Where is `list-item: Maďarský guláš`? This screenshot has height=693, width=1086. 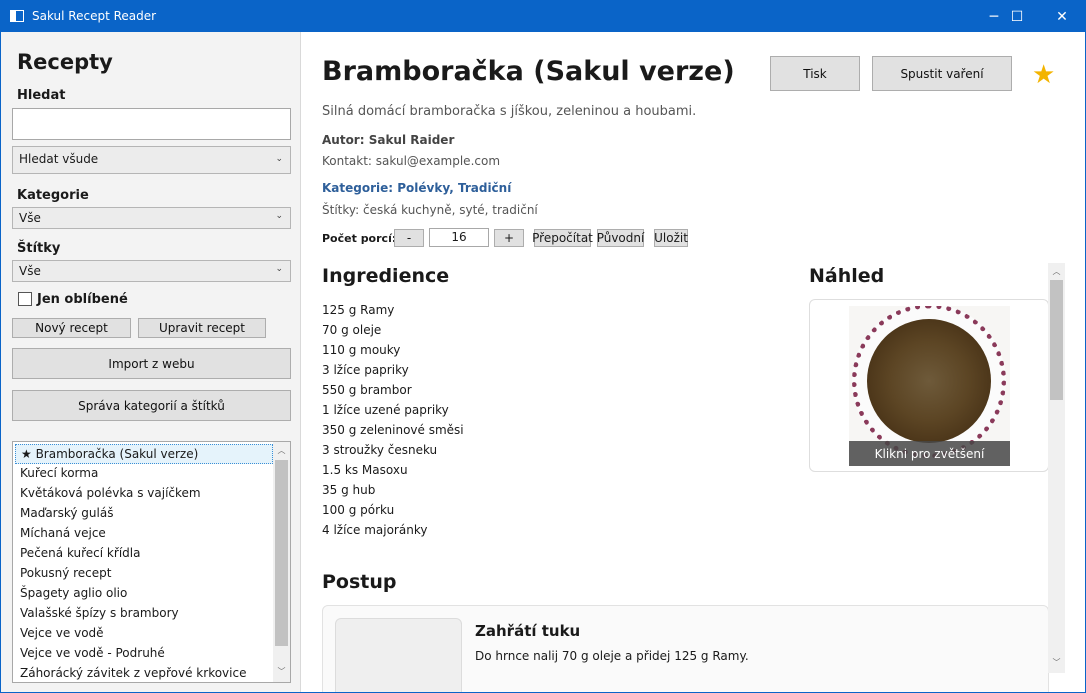 list-item: Maďarský guláš is located at coordinates (144, 514).